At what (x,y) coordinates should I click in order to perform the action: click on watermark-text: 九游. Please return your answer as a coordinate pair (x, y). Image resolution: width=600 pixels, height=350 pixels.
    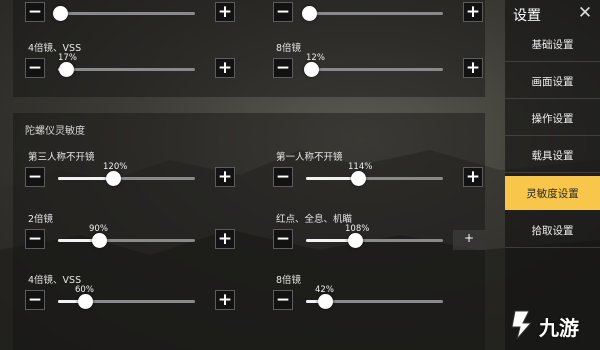
    Looking at the image, I should click on (559, 328).